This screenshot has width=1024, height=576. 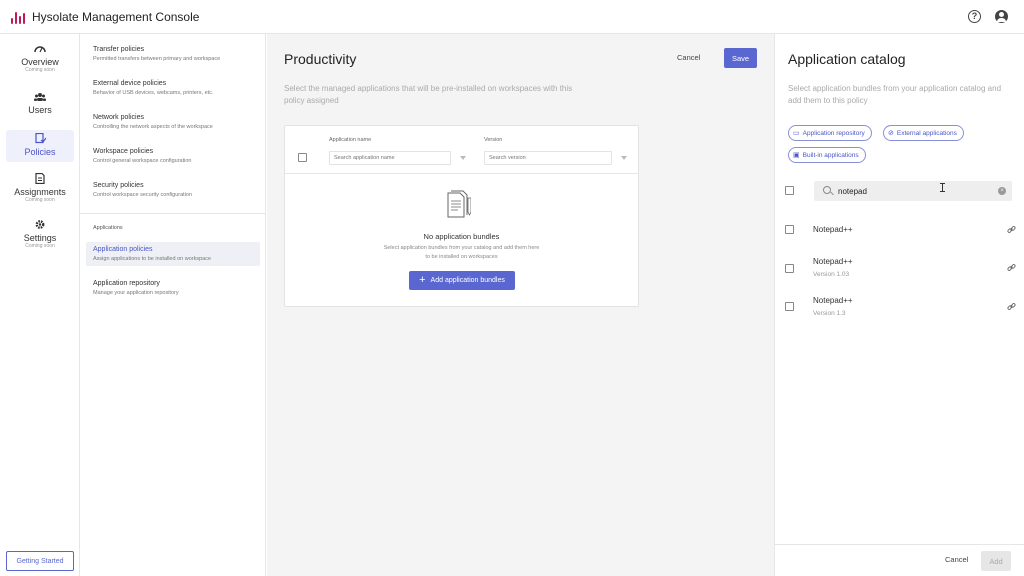 What do you see at coordinates (899, 232) in the screenshot?
I see `catalog-result-row: Notepad++` at bounding box center [899, 232].